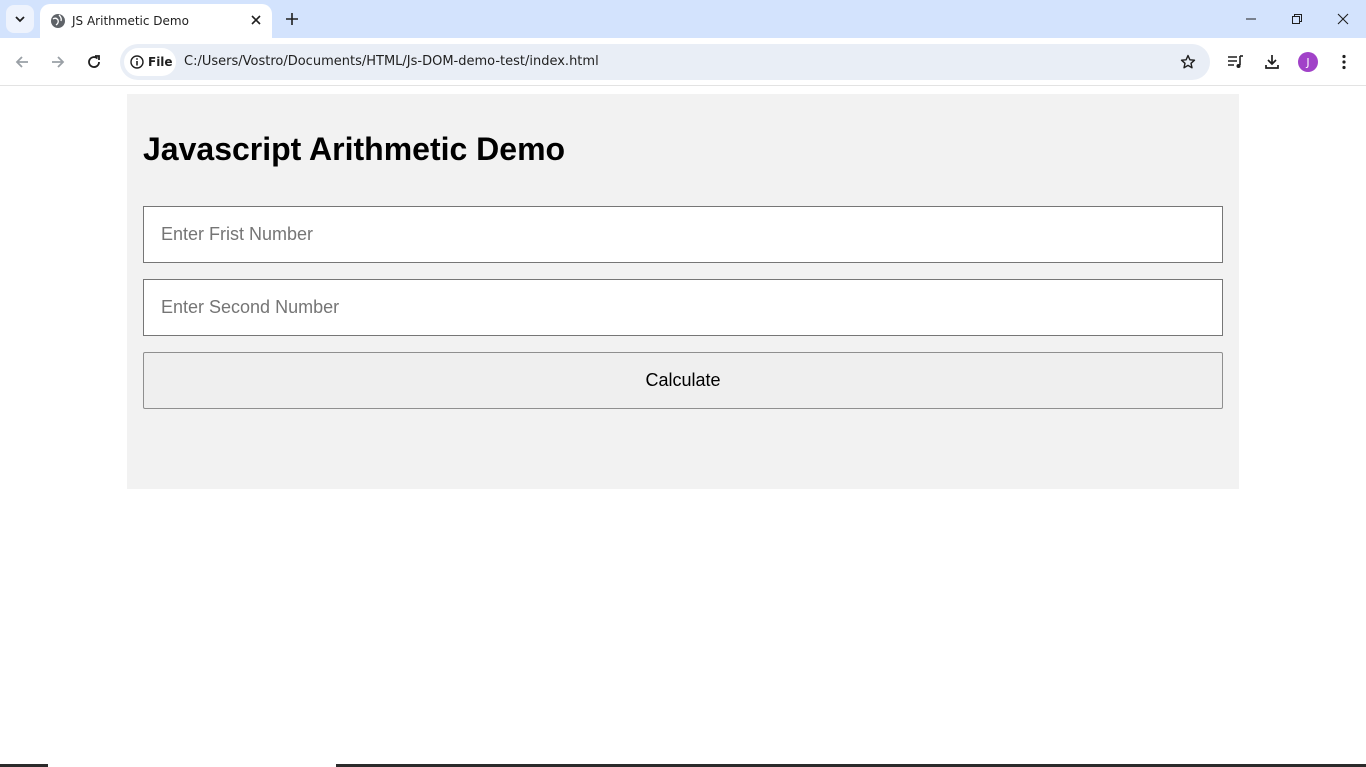 Image resolution: width=1366 pixels, height=767 pixels. Describe the element at coordinates (683, 307) in the screenshot. I see `second-number-input` at that location.